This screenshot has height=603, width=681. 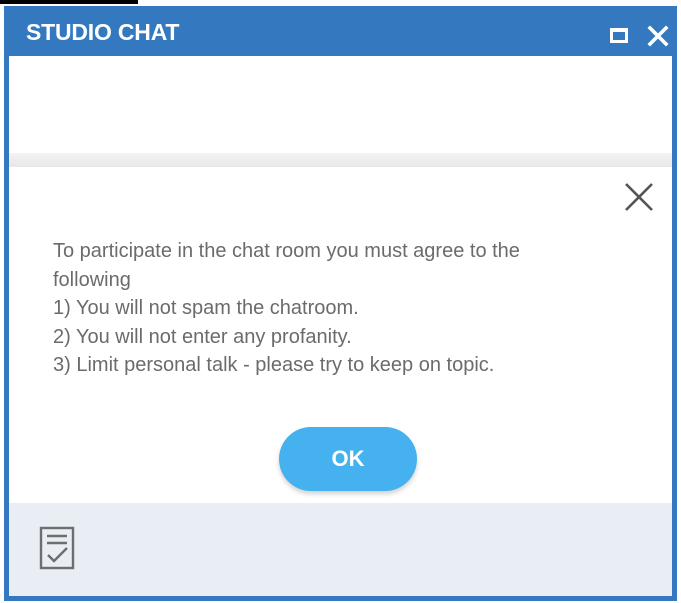 I want to click on message-line: 1) You will not spam the chatroom., so click(x=206, y=308).